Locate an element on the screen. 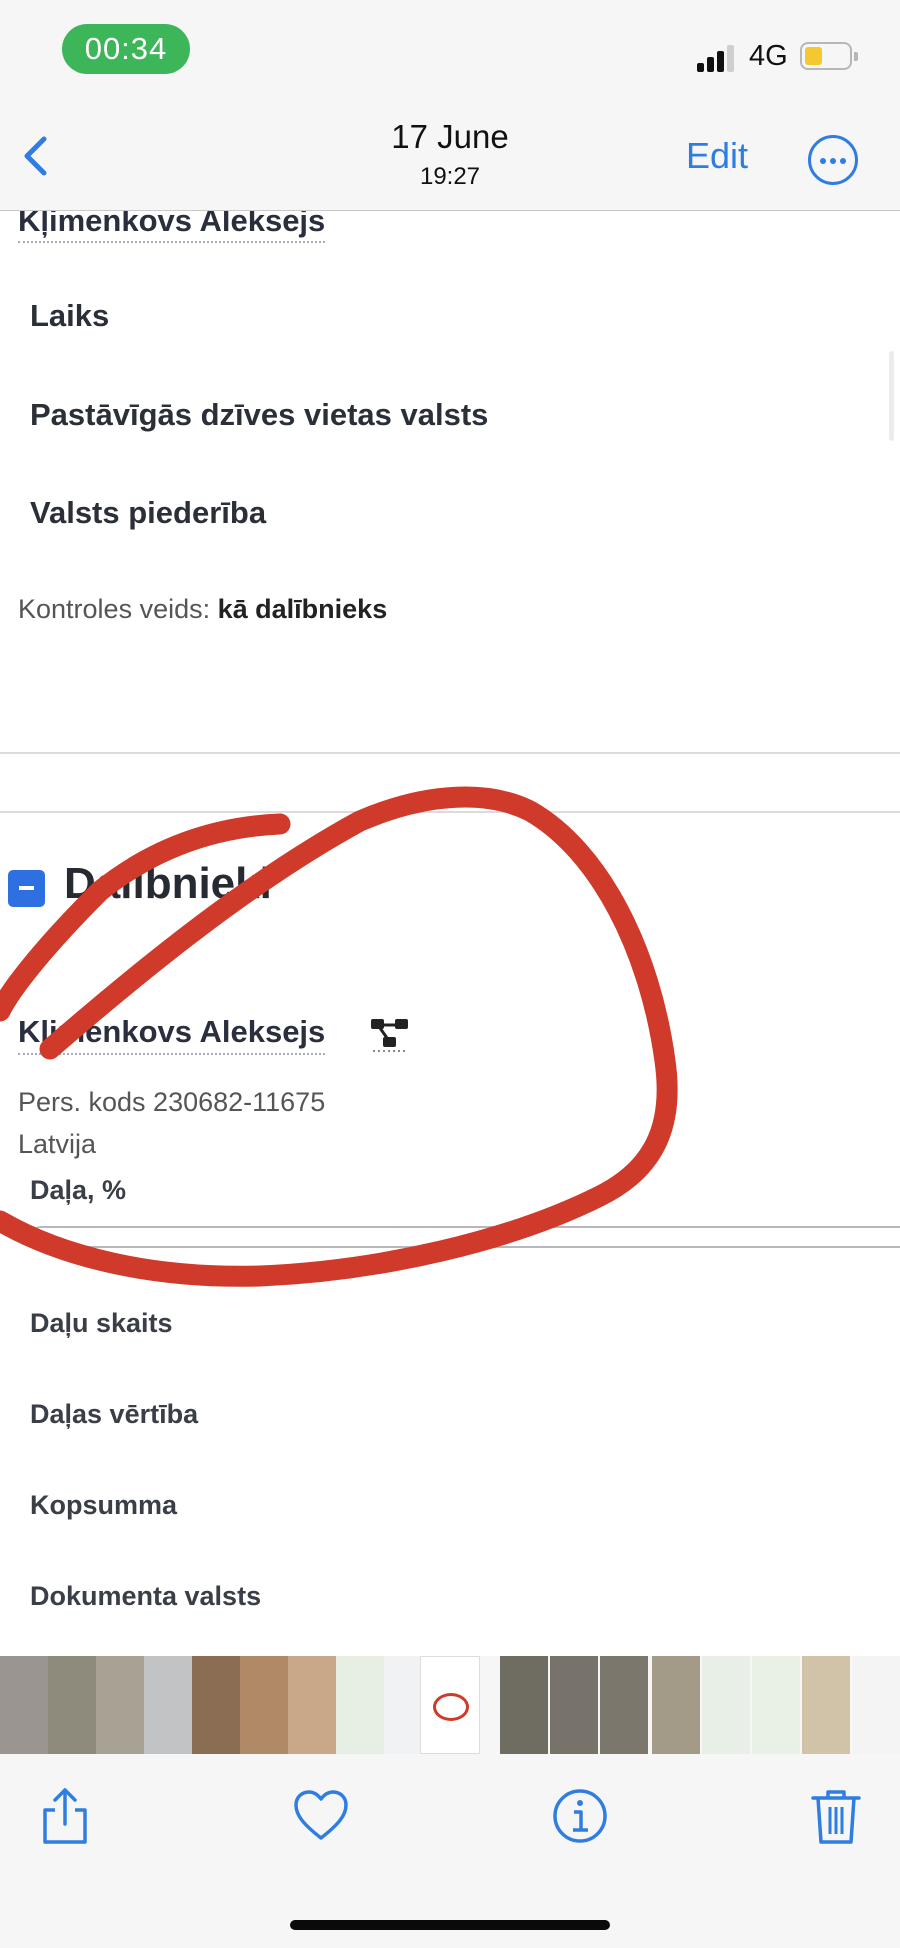 Image resolution: width=900 pixels, height=1948 pixels. field-label-total: Kopsumma is located at coordinates (104, 1505).